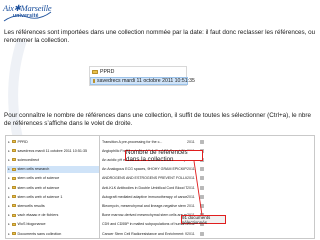 This screenshot has height=240, width=320. What do you see at coordinates (107, 72) in the screenshot?
I see `collection-label: PPRD` at bounding box center [107, 72].